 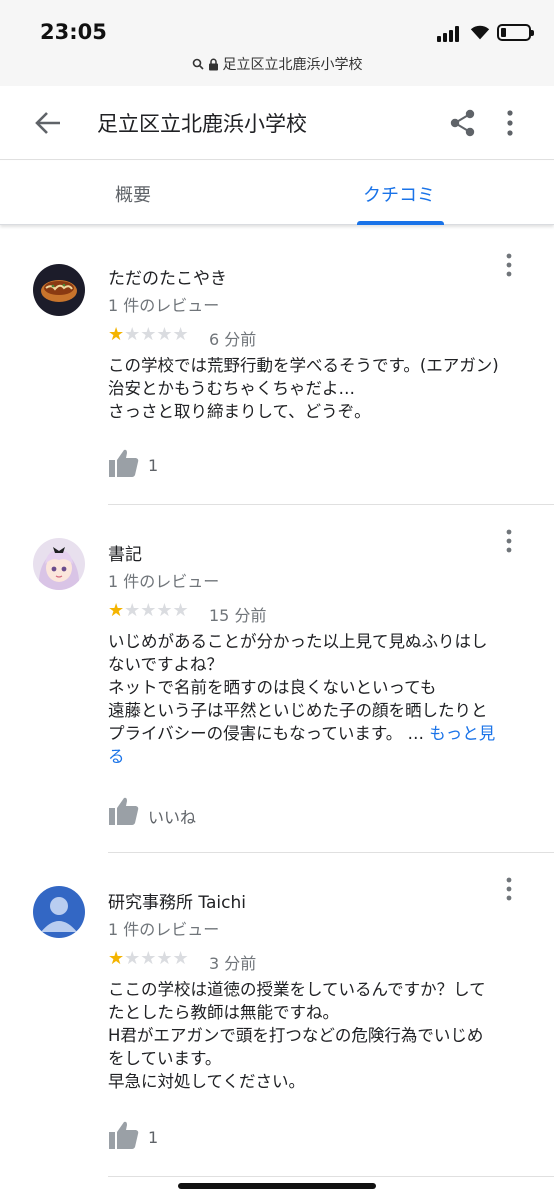 I want to click on url-text: 足立区立北鹿浜小学校, so click(x=292, y=65).